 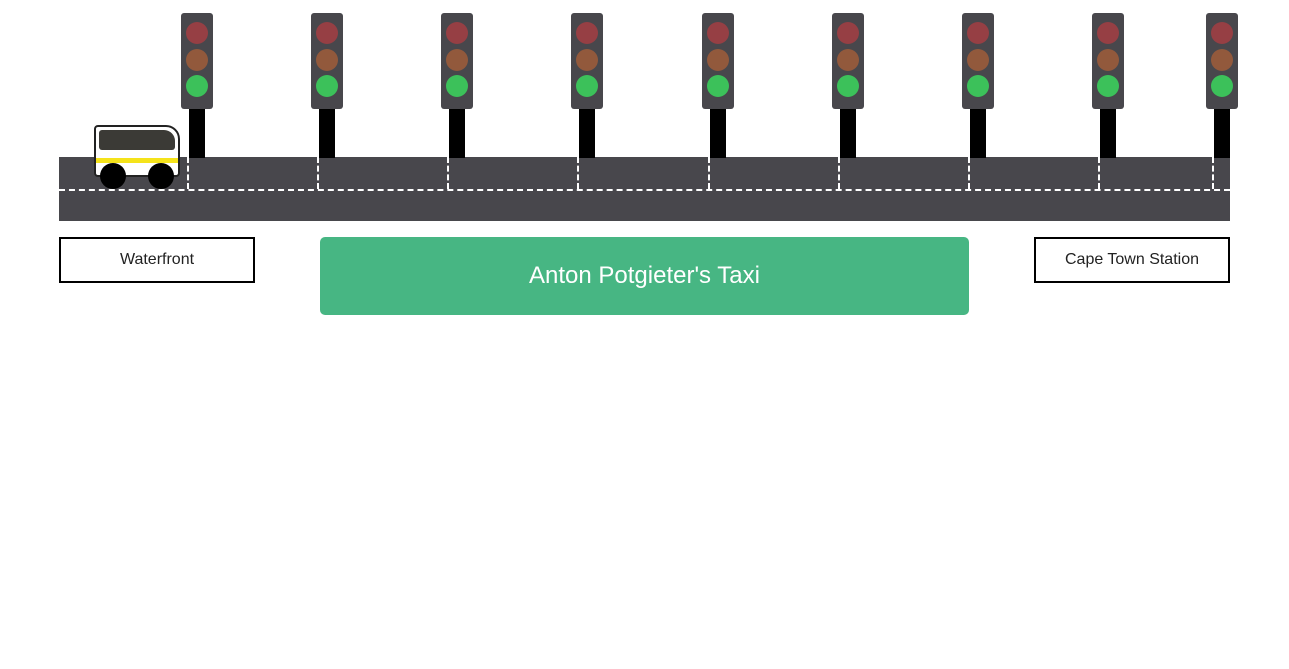 What do you see at coordinates (161, 176) in the screenshot?
I see `taxi-front-wheel` at bounding box center [161, 176].